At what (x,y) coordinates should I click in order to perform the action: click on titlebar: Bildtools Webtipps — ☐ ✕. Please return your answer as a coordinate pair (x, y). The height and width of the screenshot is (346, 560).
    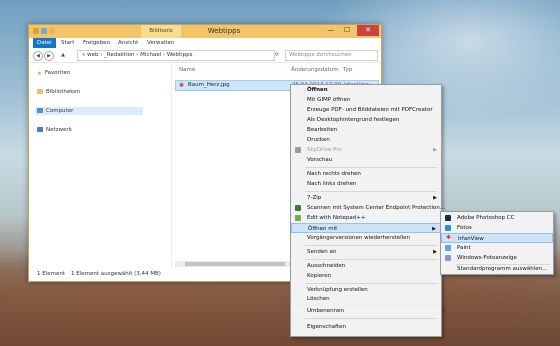
    Looking at the image, I should click on (205, 31).